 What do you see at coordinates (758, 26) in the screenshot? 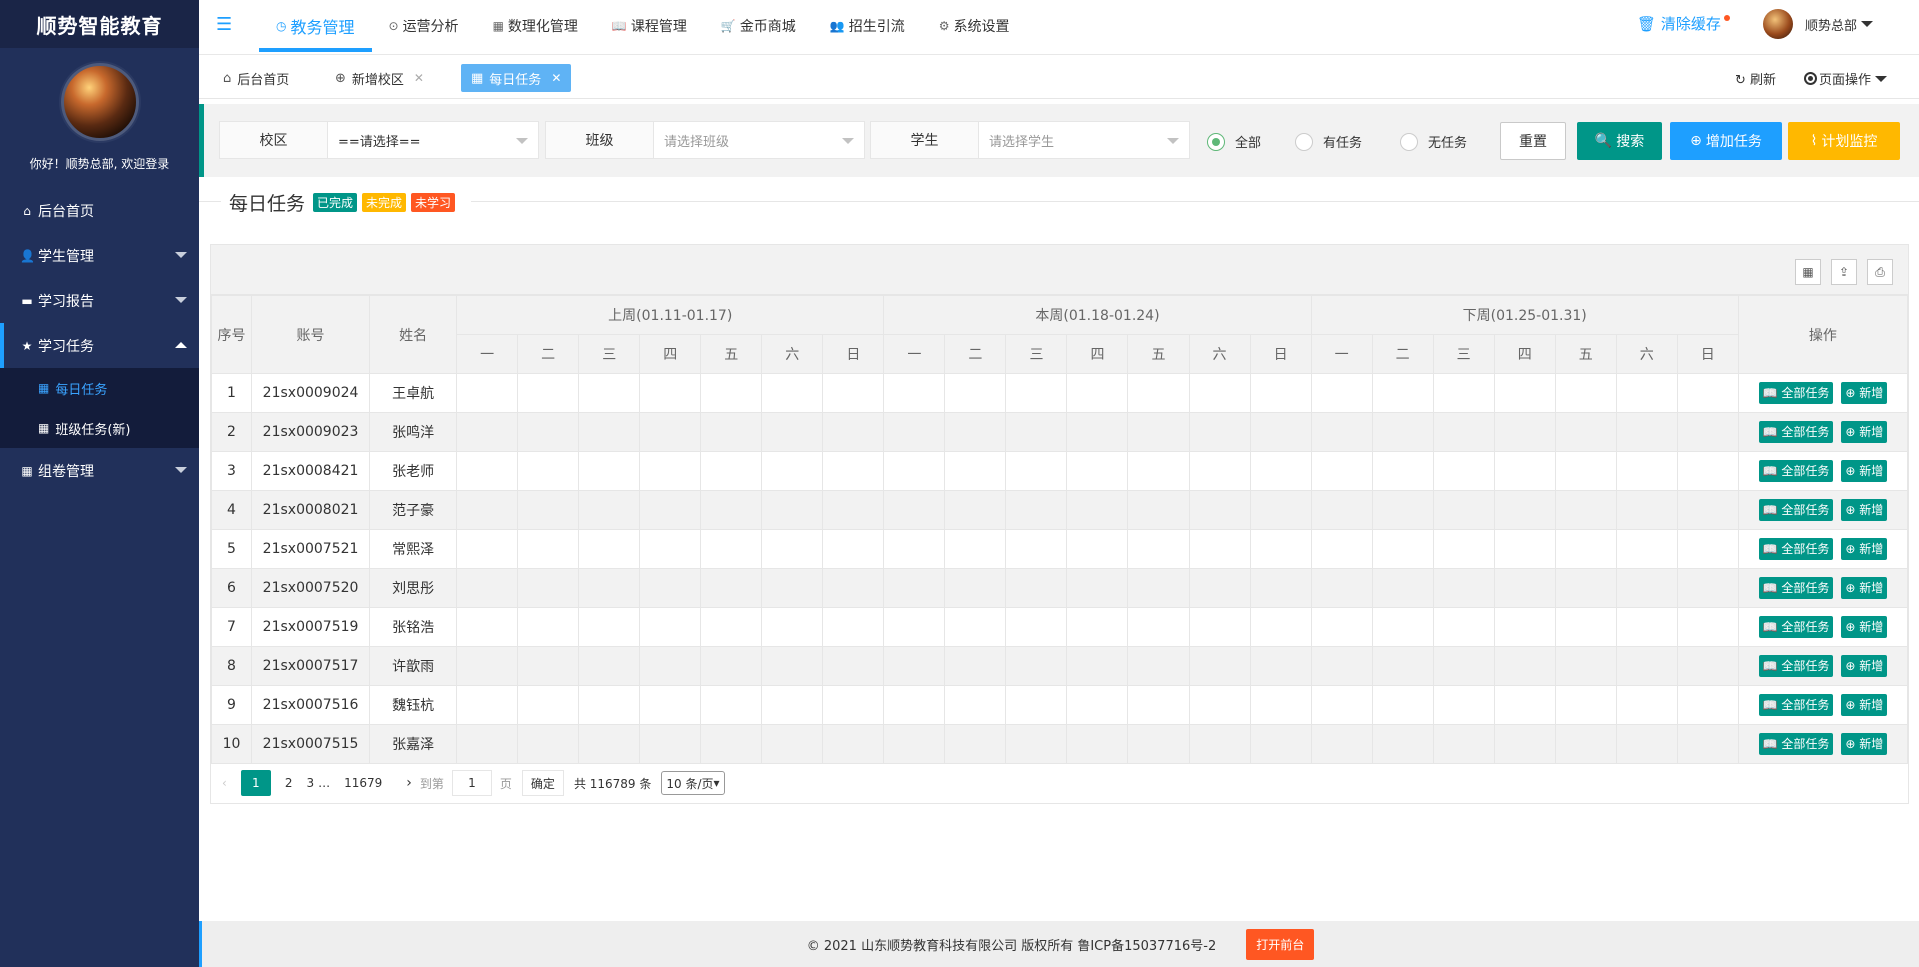
I see `top-menu-mall: 🛒 金币商城` at bounding box center [758, 26].